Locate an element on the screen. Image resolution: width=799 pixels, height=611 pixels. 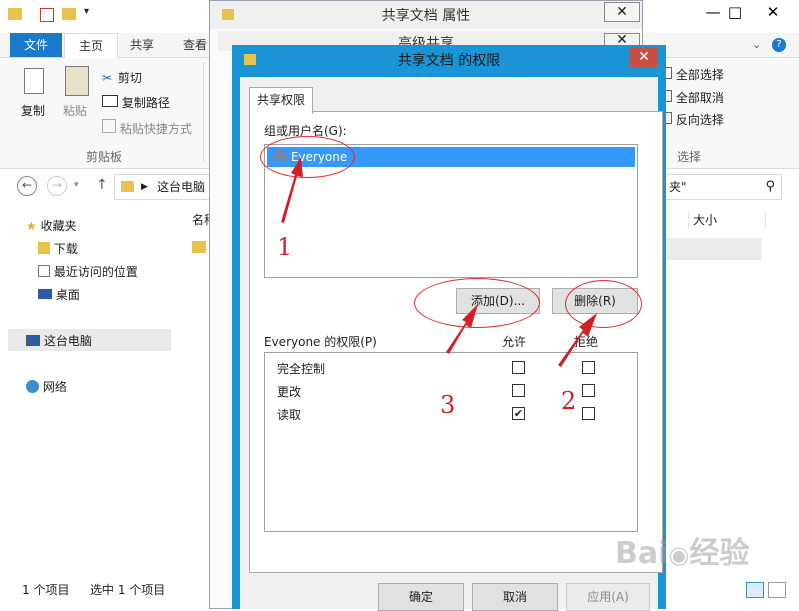
annotation-number-2: 2 is located at coordinates (569, 401).